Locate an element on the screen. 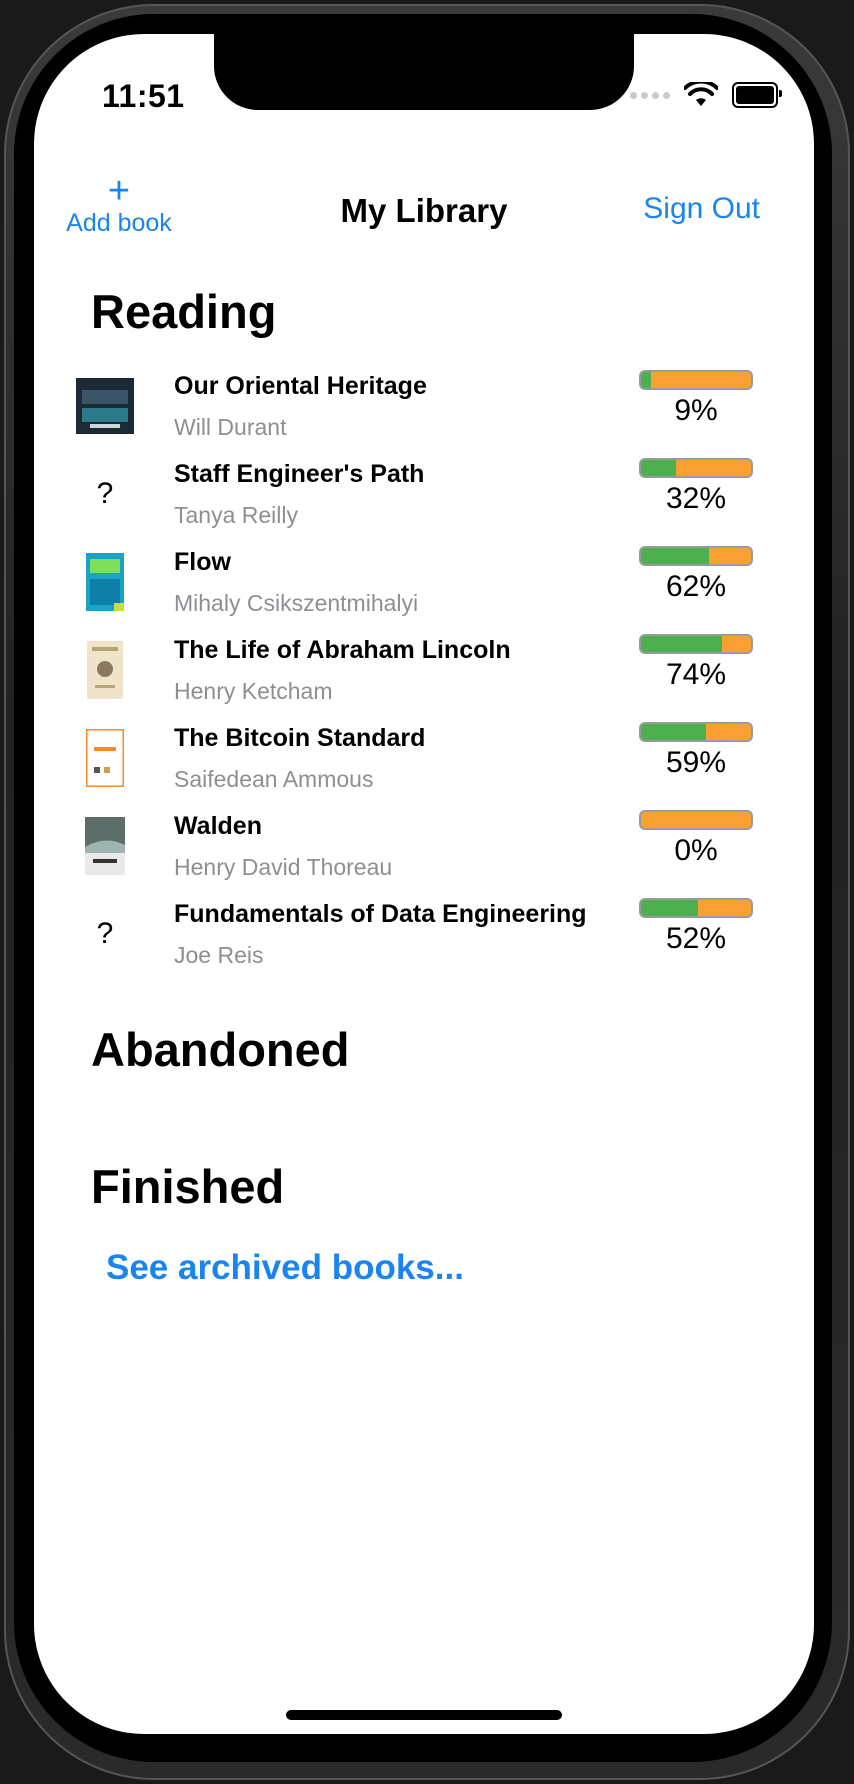  progress-percent-label: 62% is located at coordinates (696, 586).